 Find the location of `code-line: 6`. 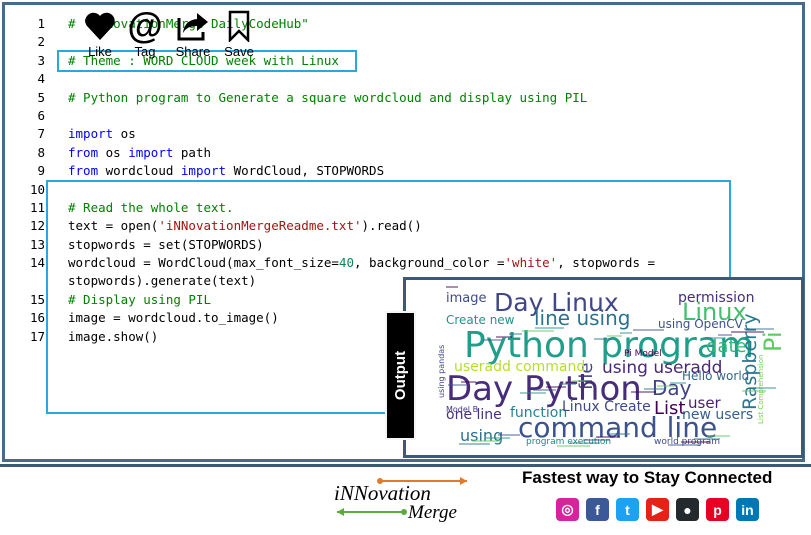

code-line: 6 is located at coordinates (403, 116).